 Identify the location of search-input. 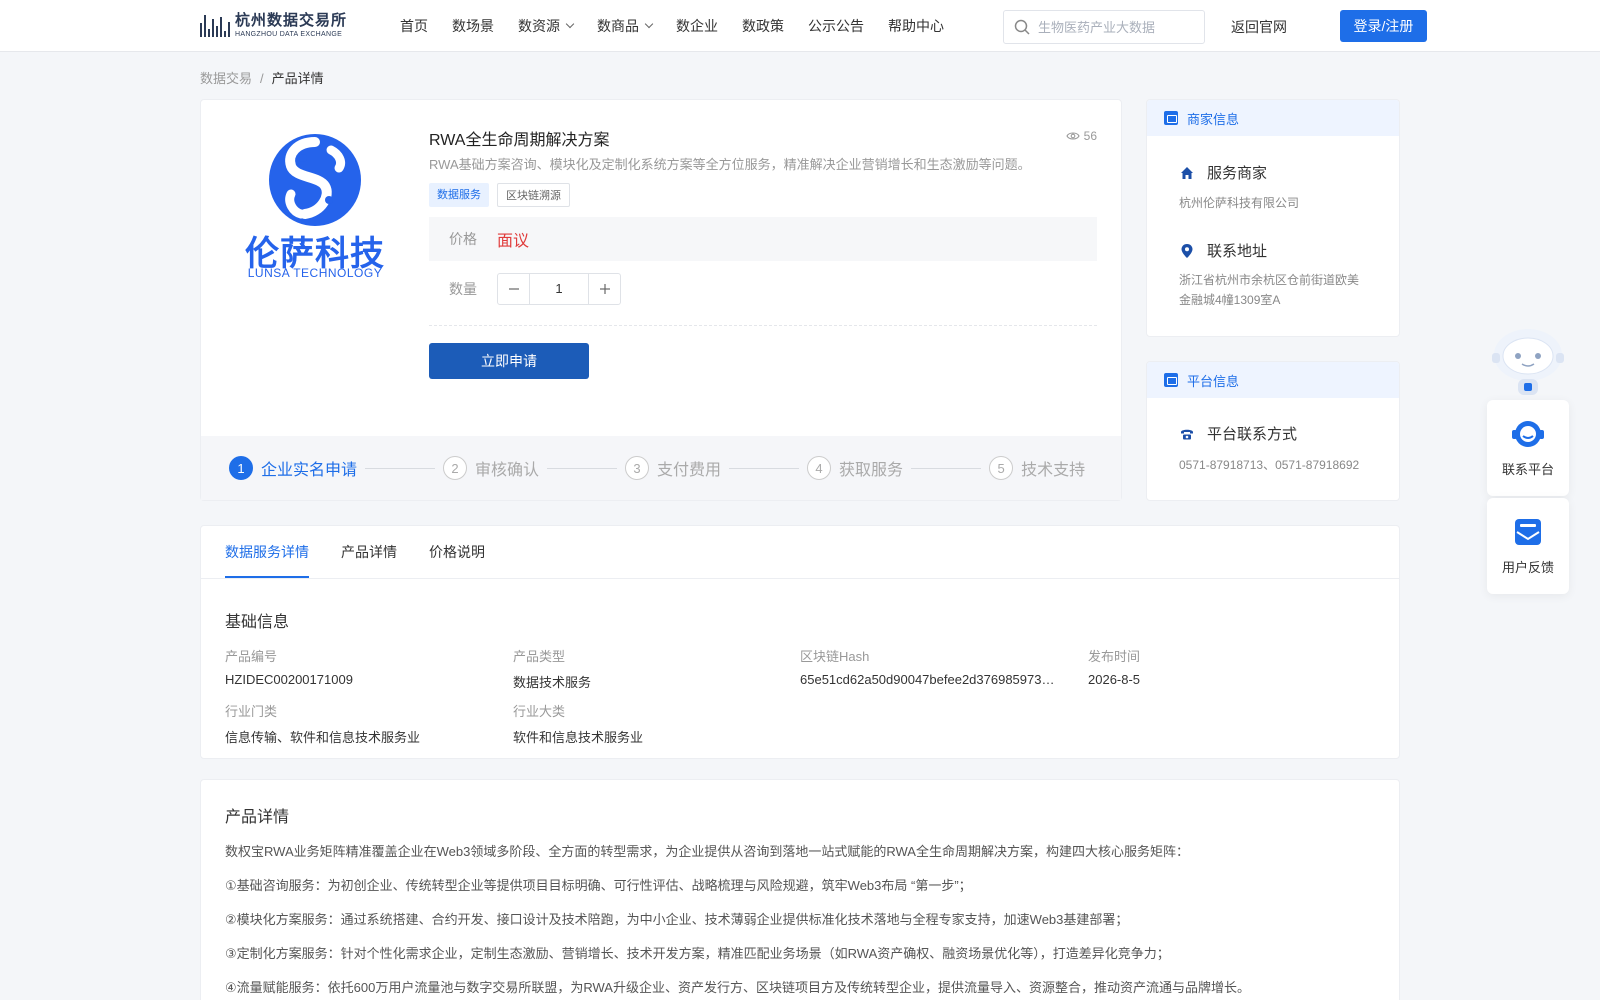
(1118, 27).